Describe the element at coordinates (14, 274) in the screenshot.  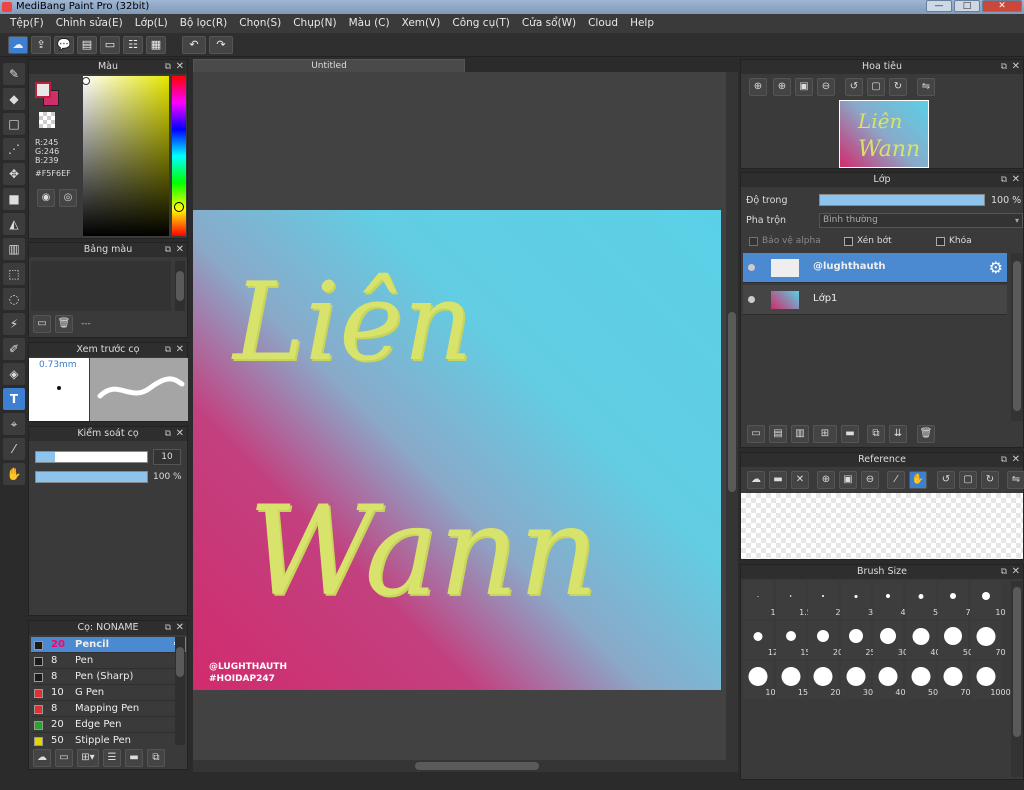
I see `select-rect-icon: ⬚` at that location.